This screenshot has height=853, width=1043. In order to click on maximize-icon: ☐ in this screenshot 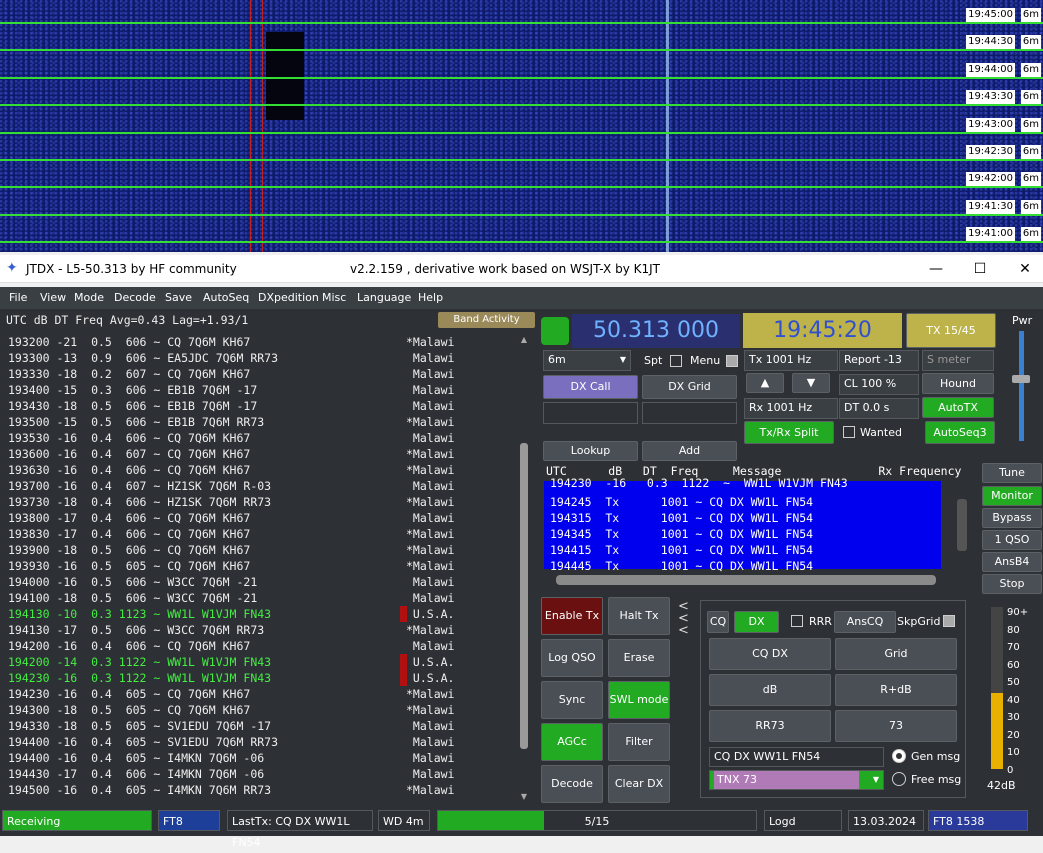, I will do `click(980, 269)`.